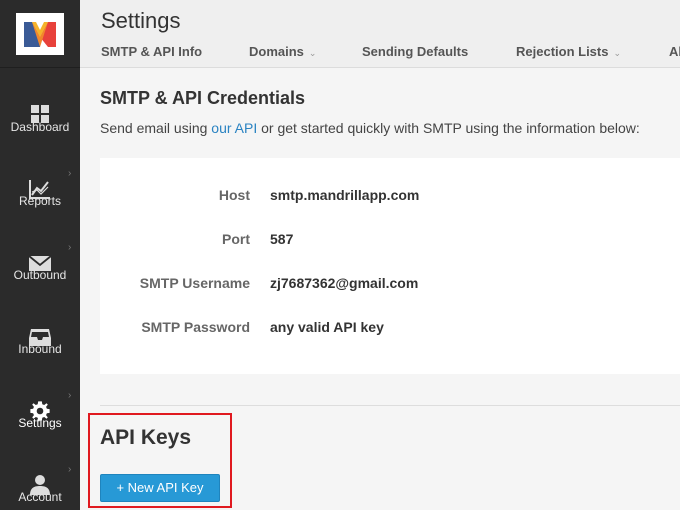 This screenshot has height=510, width=680. I want to click on tab-smtp-api-info: SMTP & API Info, so click(151, 51).